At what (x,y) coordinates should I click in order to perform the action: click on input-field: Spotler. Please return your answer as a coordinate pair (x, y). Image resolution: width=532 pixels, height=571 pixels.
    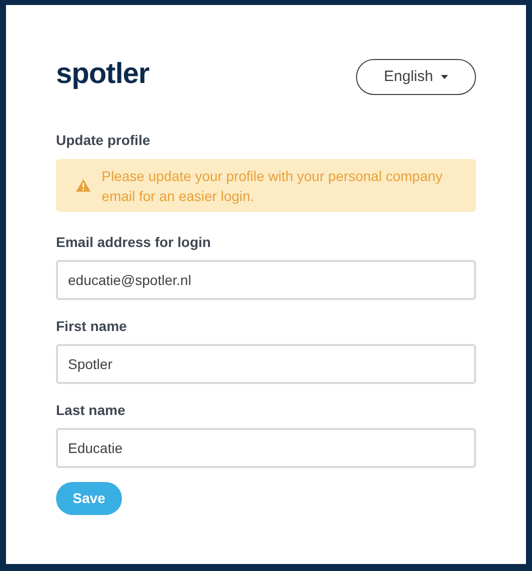
    Looking at the image, I should click on (266, 364).